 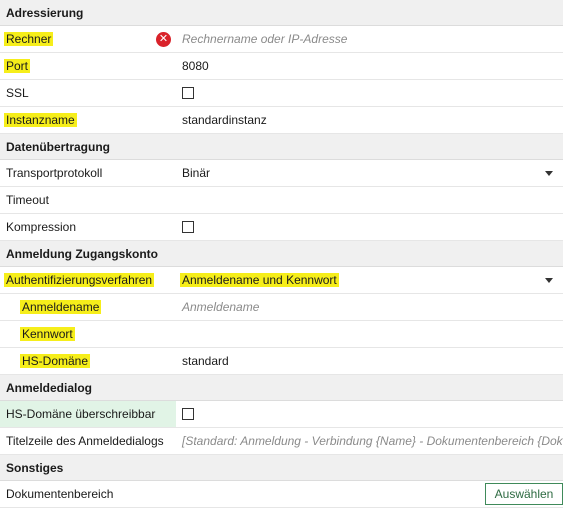 I want to click on row-kennwort: Kennwort, so click(x=281, y=334).